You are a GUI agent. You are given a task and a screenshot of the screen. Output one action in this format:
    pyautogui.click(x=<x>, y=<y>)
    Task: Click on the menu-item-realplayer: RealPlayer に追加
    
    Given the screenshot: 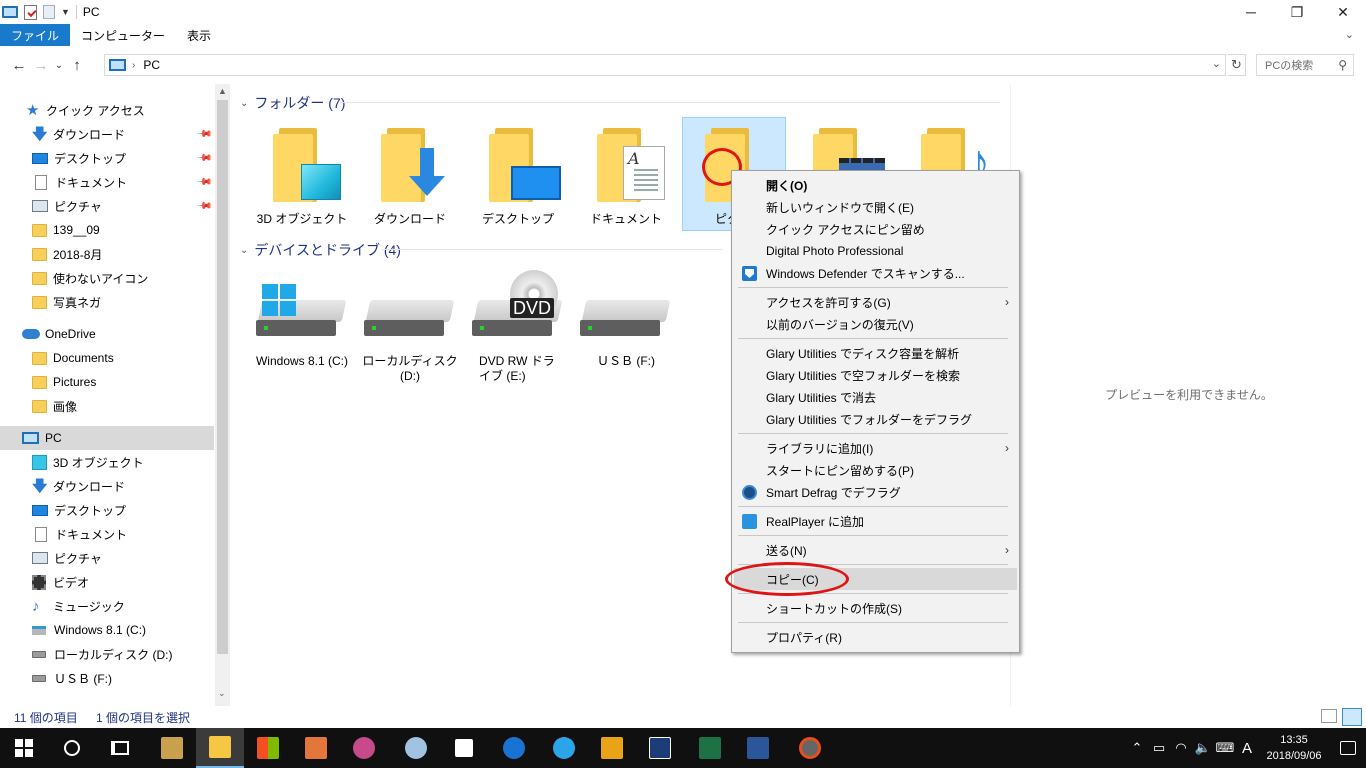 What is the action you would take?
    pyautogui.click(x=875, y=521)
    